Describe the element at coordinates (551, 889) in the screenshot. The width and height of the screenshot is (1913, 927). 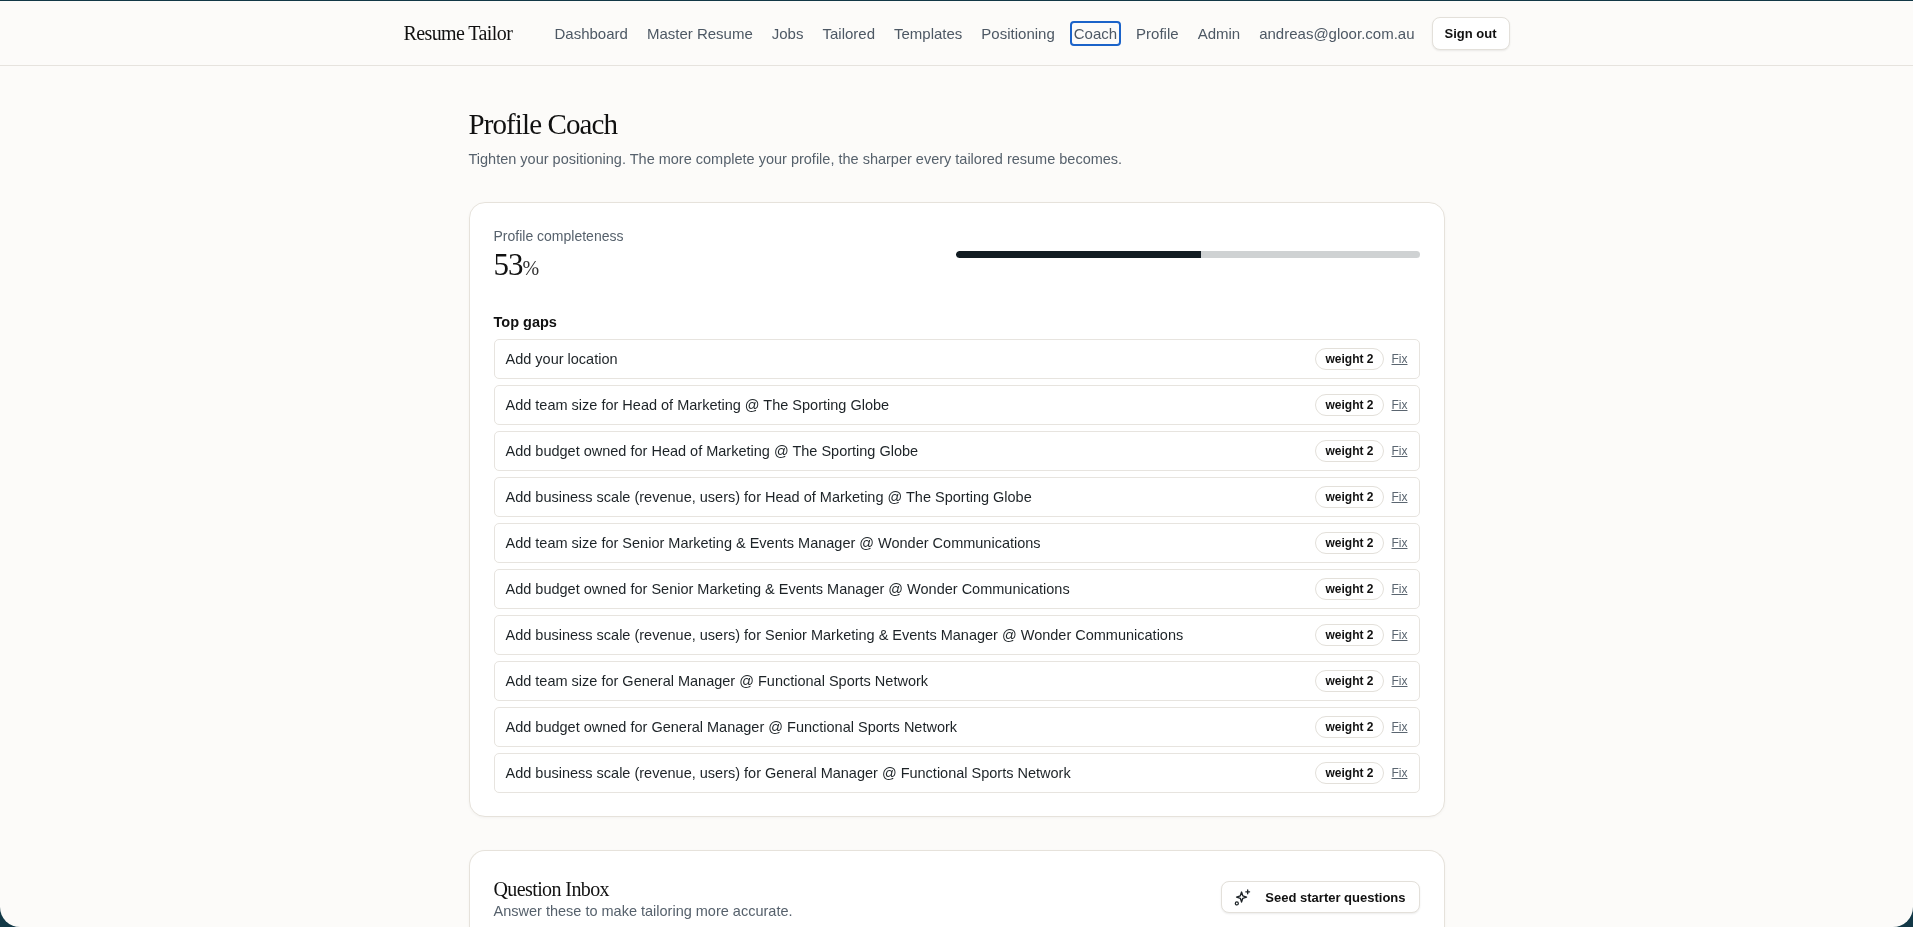
I see `question-inbox-title: Question Inbox` at that location.